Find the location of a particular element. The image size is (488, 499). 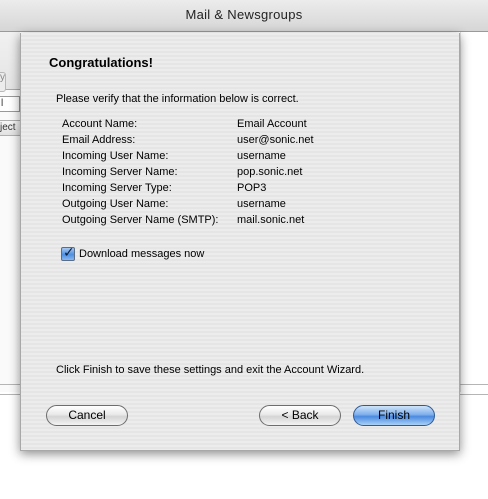

info-label: Outgoing Server Name (SMTP): is located at coordinates (140, 220).